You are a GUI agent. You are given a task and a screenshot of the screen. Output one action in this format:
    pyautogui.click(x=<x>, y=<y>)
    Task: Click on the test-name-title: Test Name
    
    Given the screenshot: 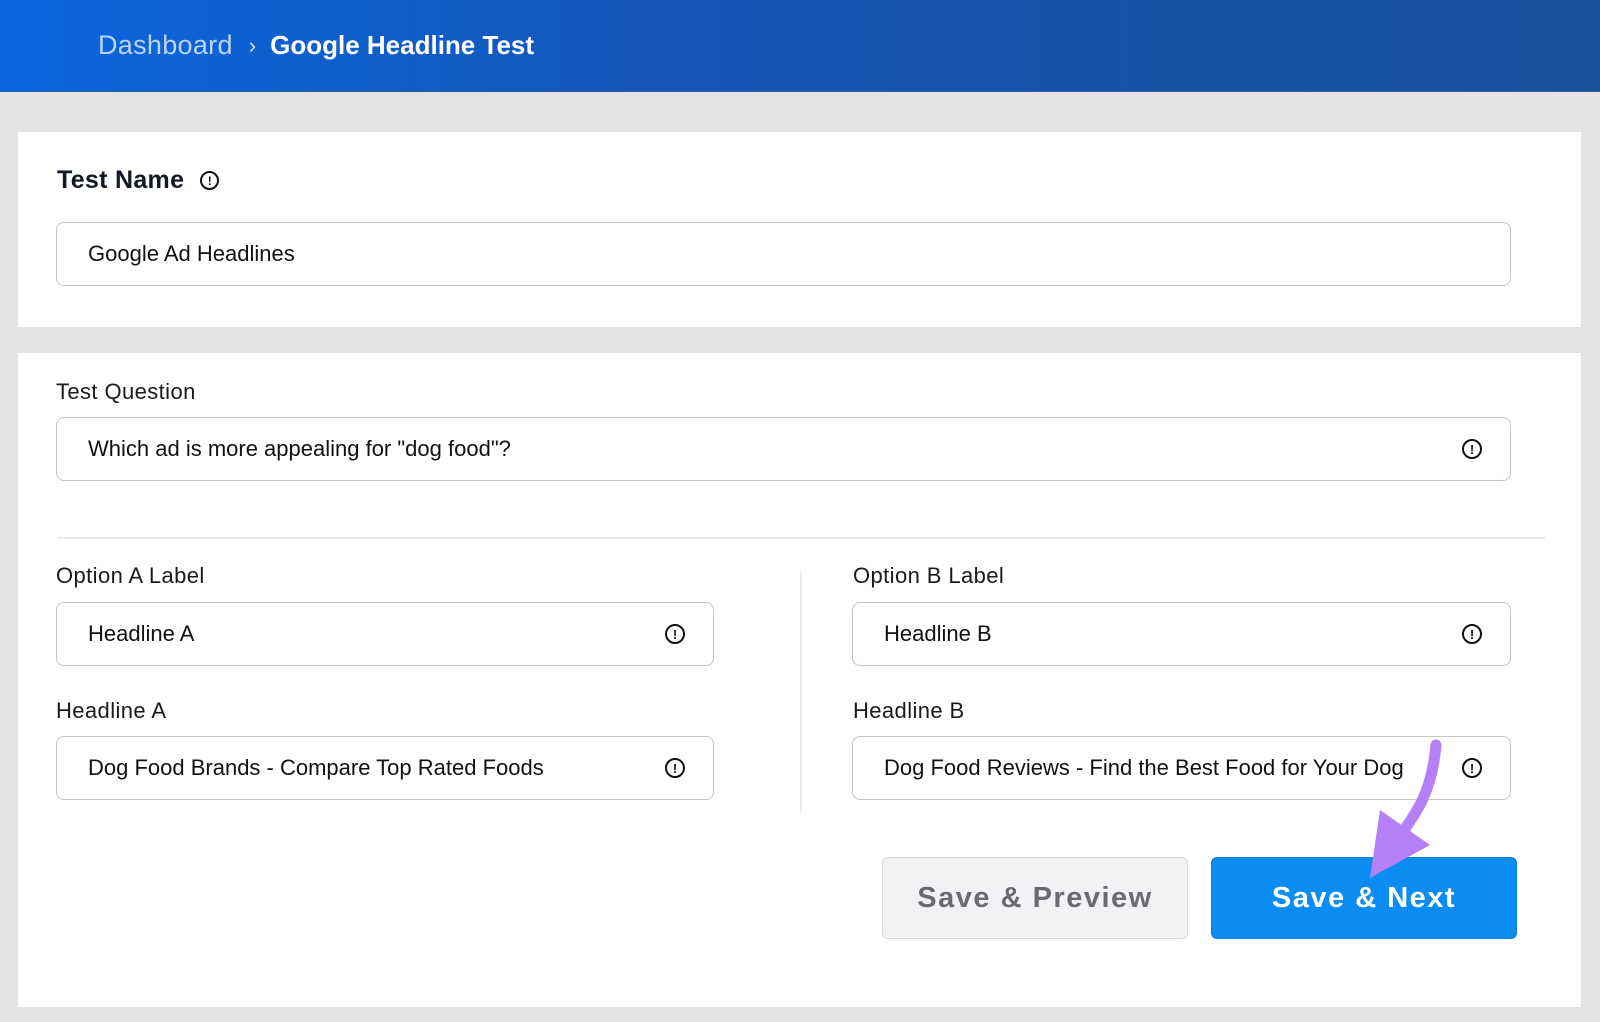 What is the action you would take?
    pyautogui.click(x=121, y=180)
    